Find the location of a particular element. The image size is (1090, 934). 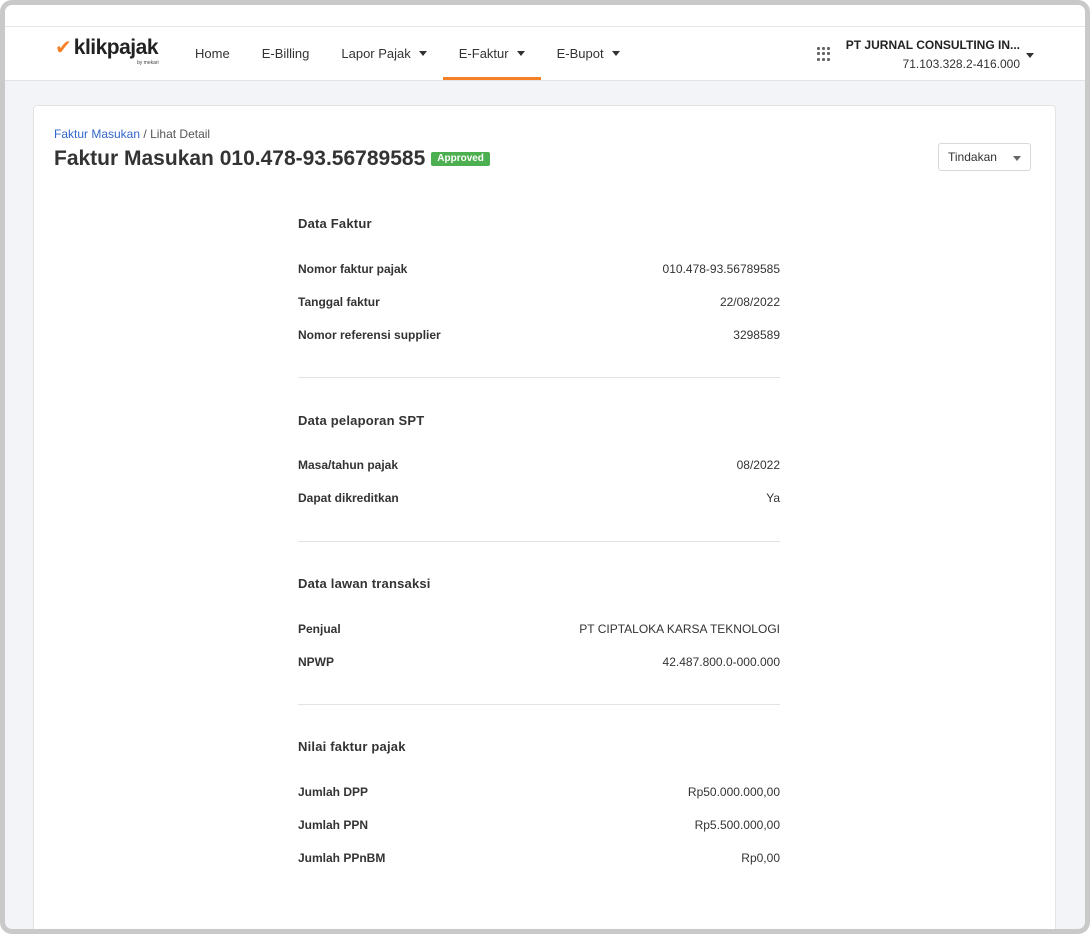

row-label: Tanggal faktur is located at coordinates (339, 302).